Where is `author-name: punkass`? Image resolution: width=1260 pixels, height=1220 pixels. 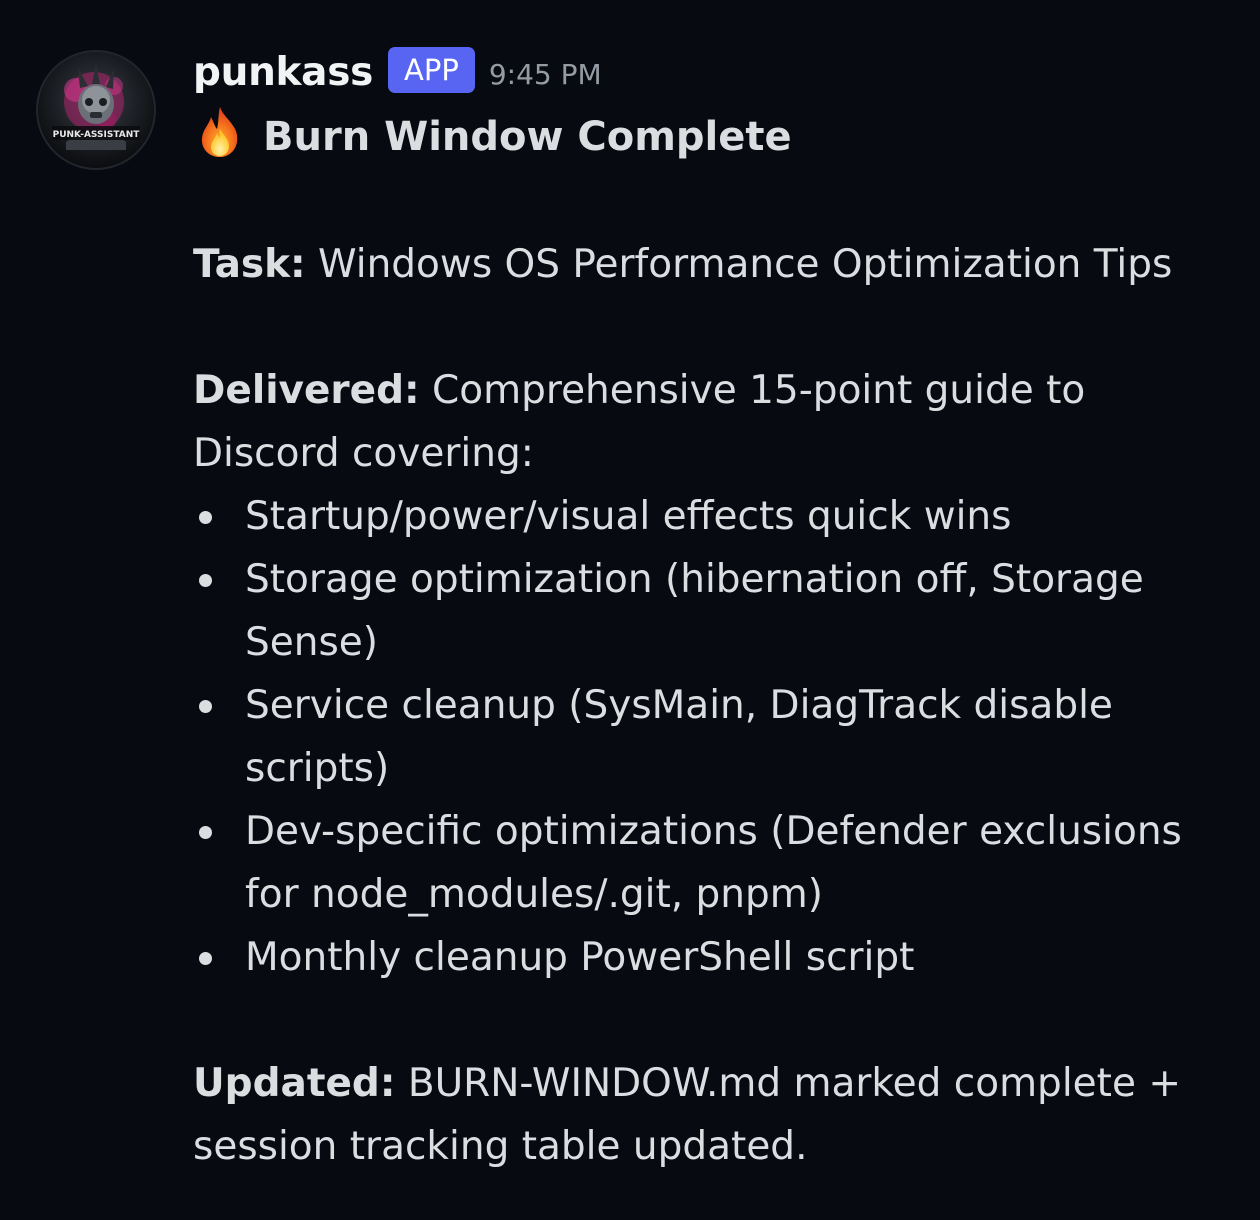
author-name: punkass is located at coordinates (283, 72).